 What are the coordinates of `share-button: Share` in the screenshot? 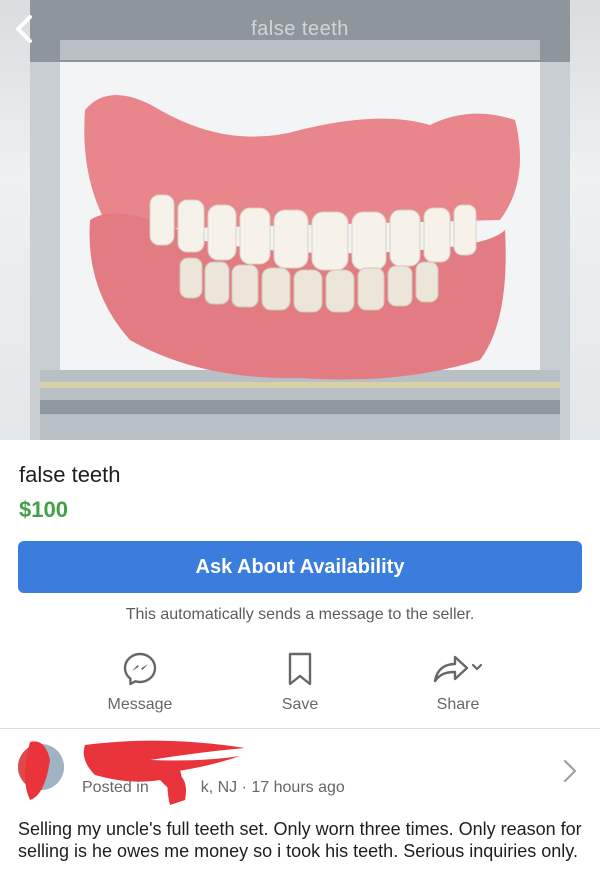 It's located at (458, 685).